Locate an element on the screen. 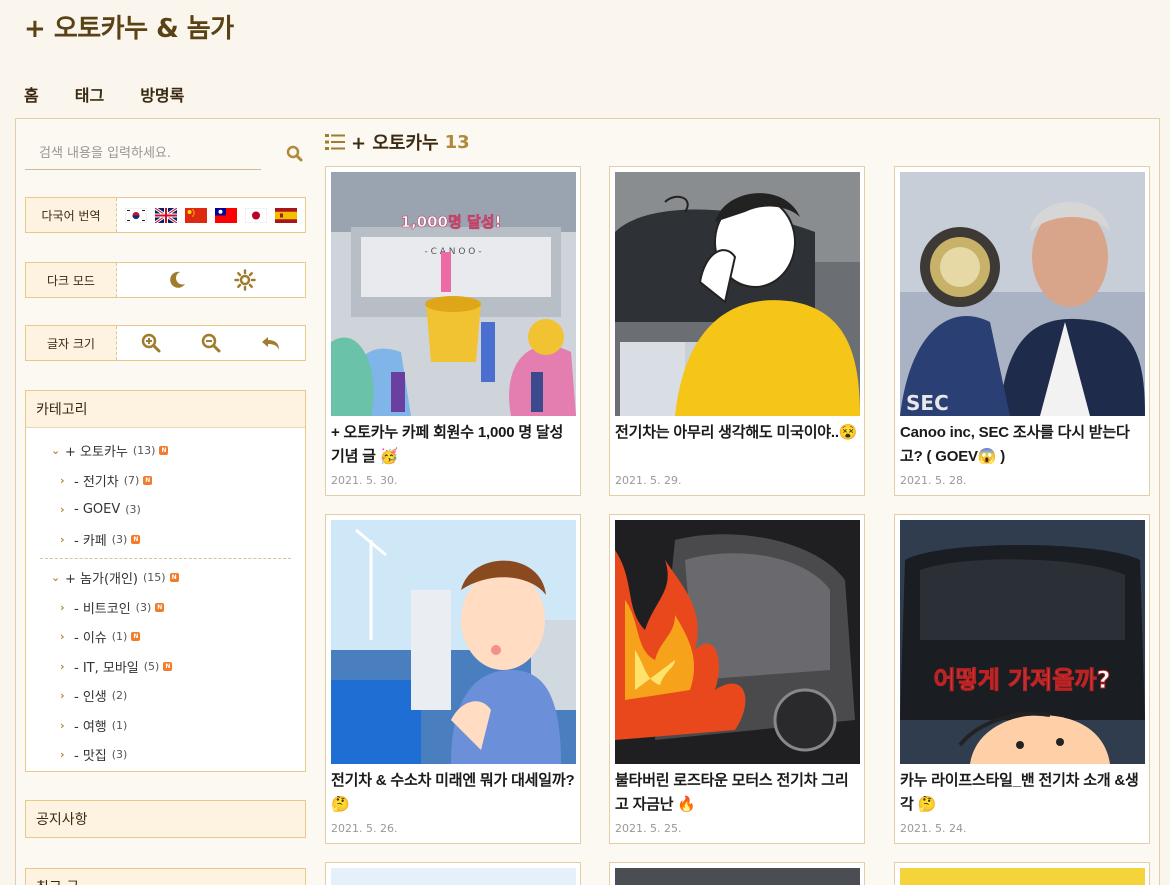  translate-box: 다국어 번역 is located at coordinates (165, 215).